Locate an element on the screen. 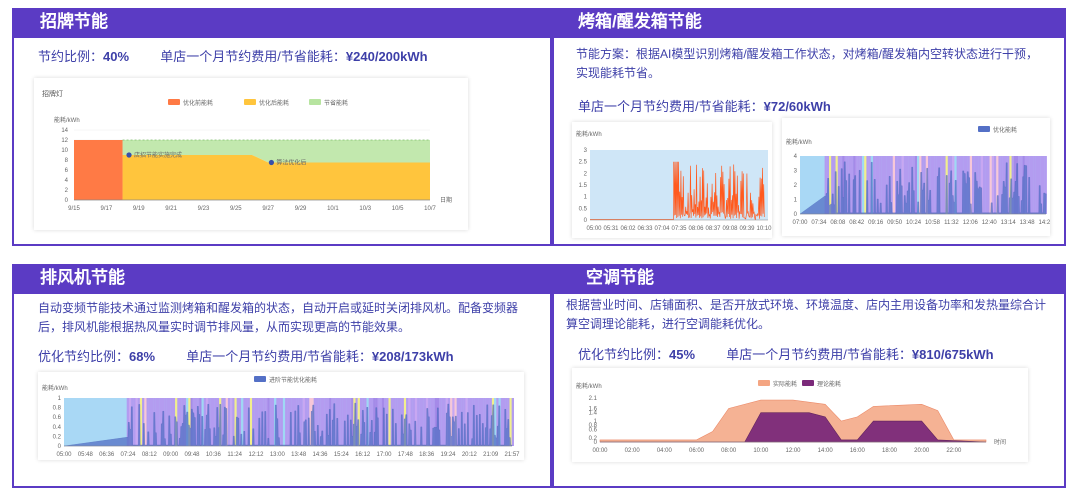 This screenshot has width=1080, height=499. x-tick-label: 13:00 is located at coordinates (278, 455).